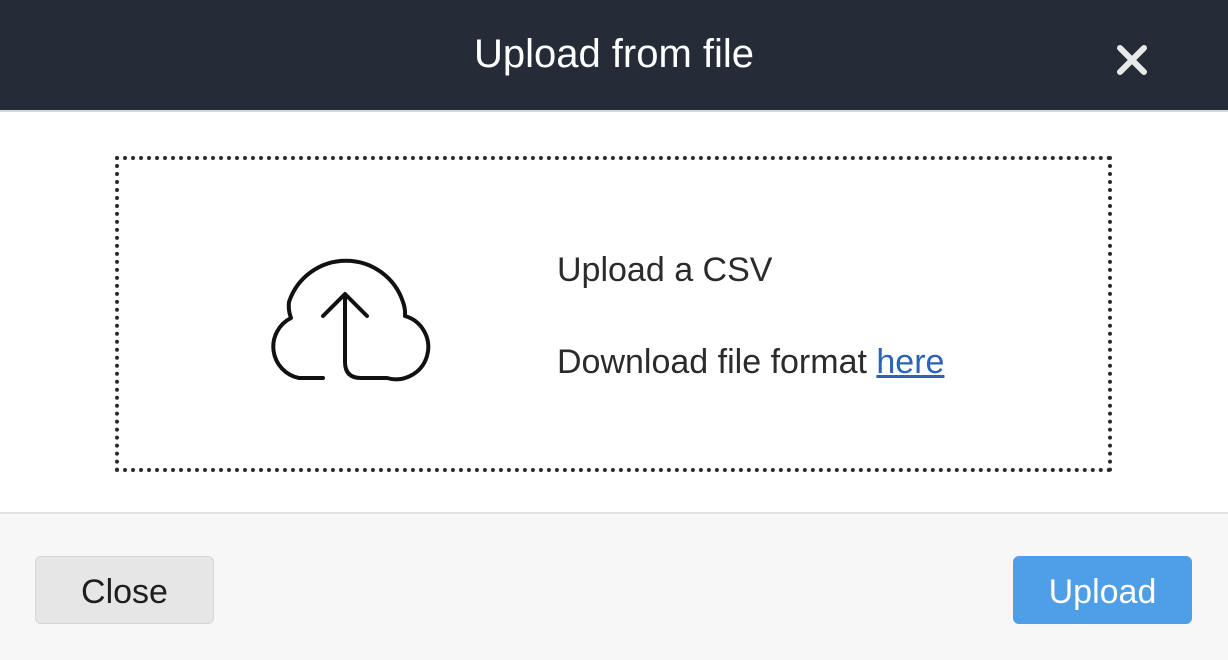 Image resolution: width=1228 pixels, height=660 pixels. I want to click on download-format-link: here, so click(910, 362).